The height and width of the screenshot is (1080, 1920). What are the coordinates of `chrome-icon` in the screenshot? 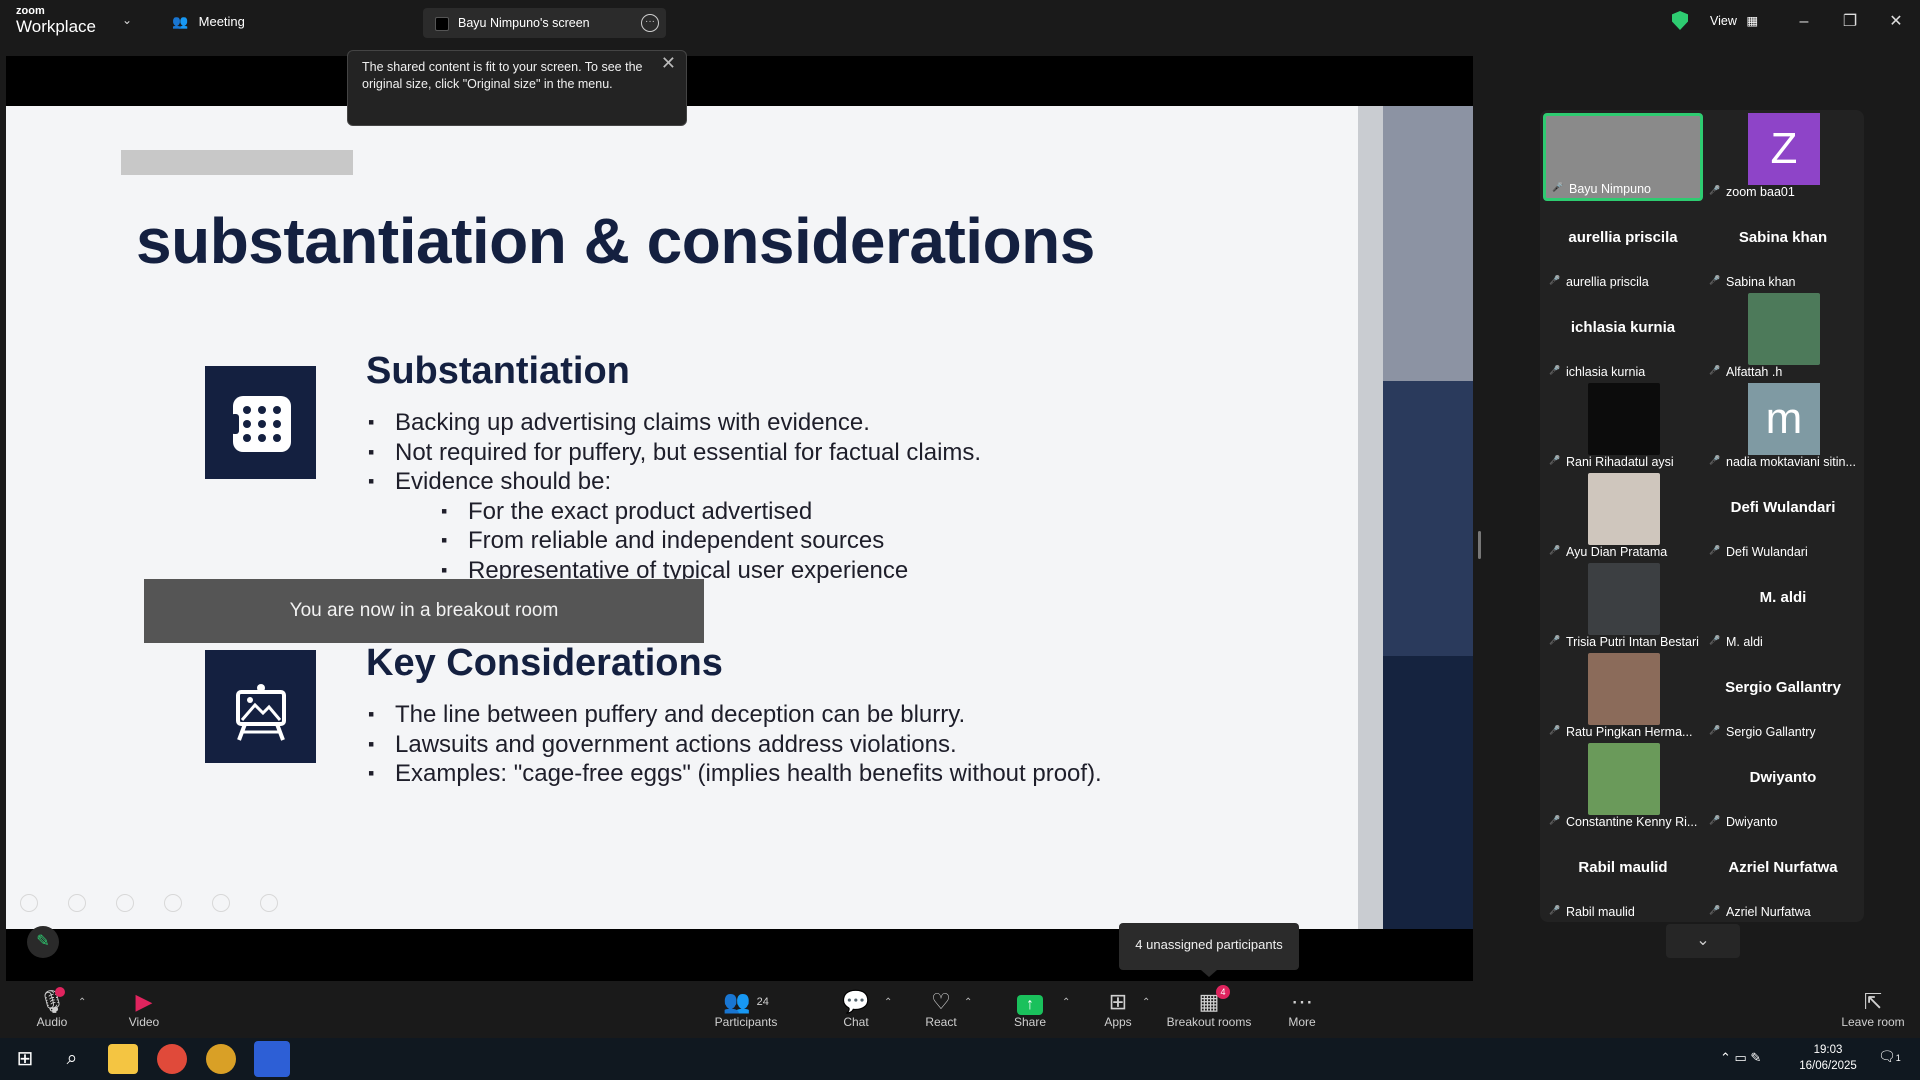 It's located at (172, 1059).